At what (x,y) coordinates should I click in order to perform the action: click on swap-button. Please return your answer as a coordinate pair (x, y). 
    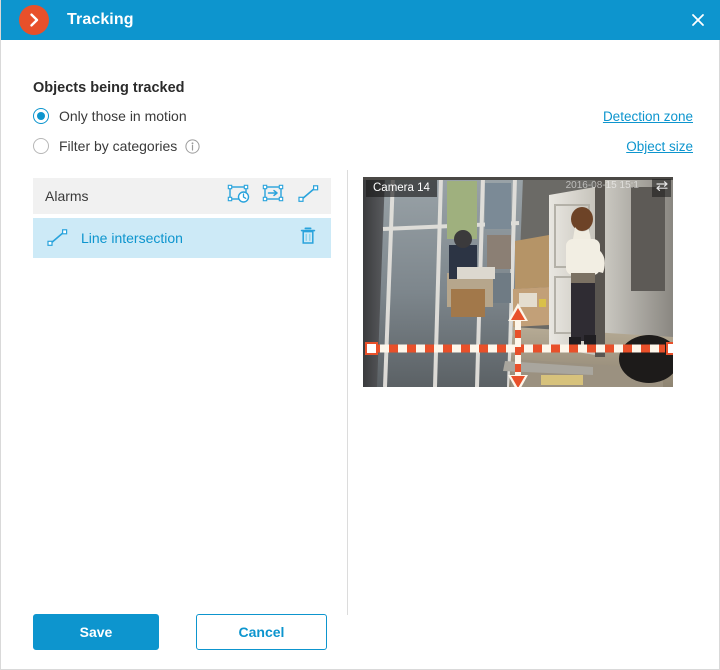
    Looking at the image, I should click on (661, 188).